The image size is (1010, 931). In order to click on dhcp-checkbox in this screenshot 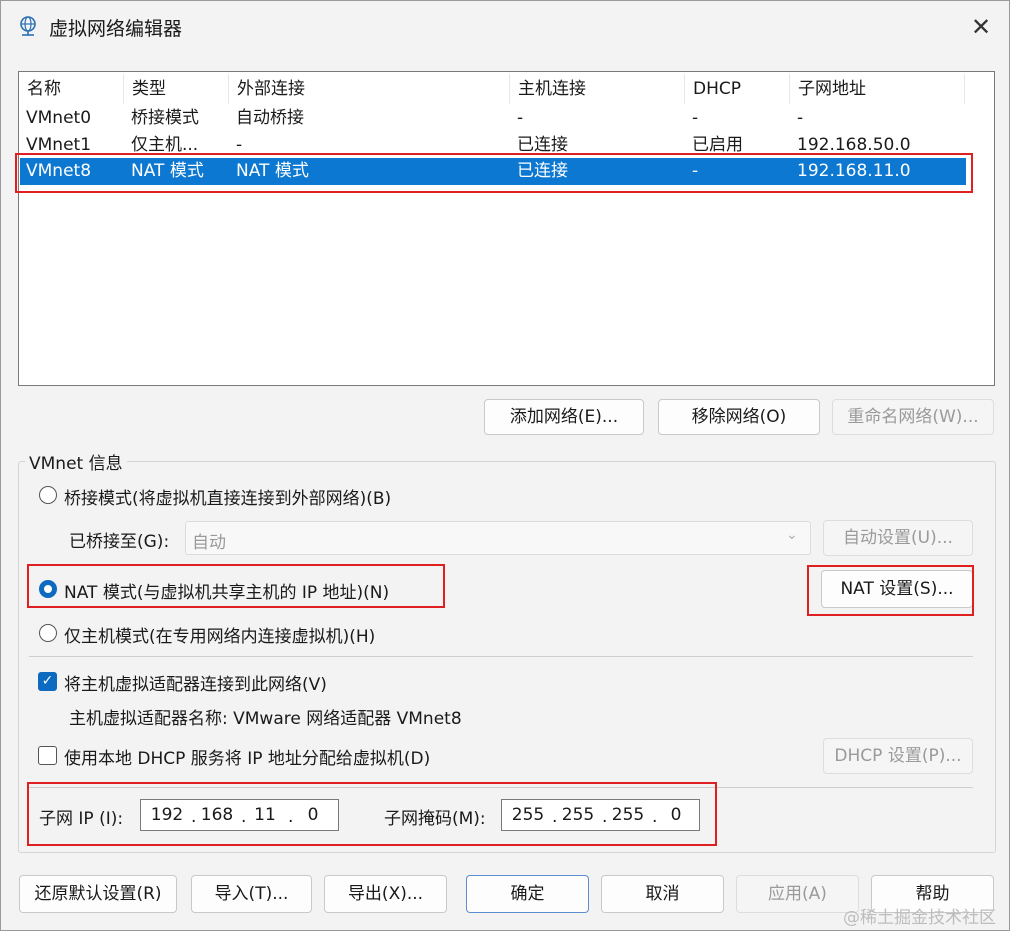, I will do `click(47, 755)`.